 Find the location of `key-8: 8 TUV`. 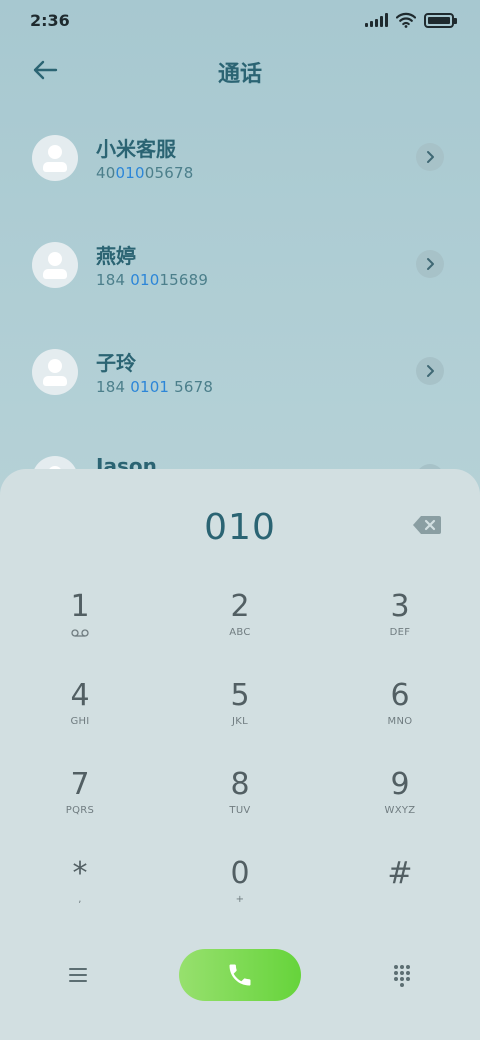

key-8: 8 TUV is located at coordinates (240, 807).